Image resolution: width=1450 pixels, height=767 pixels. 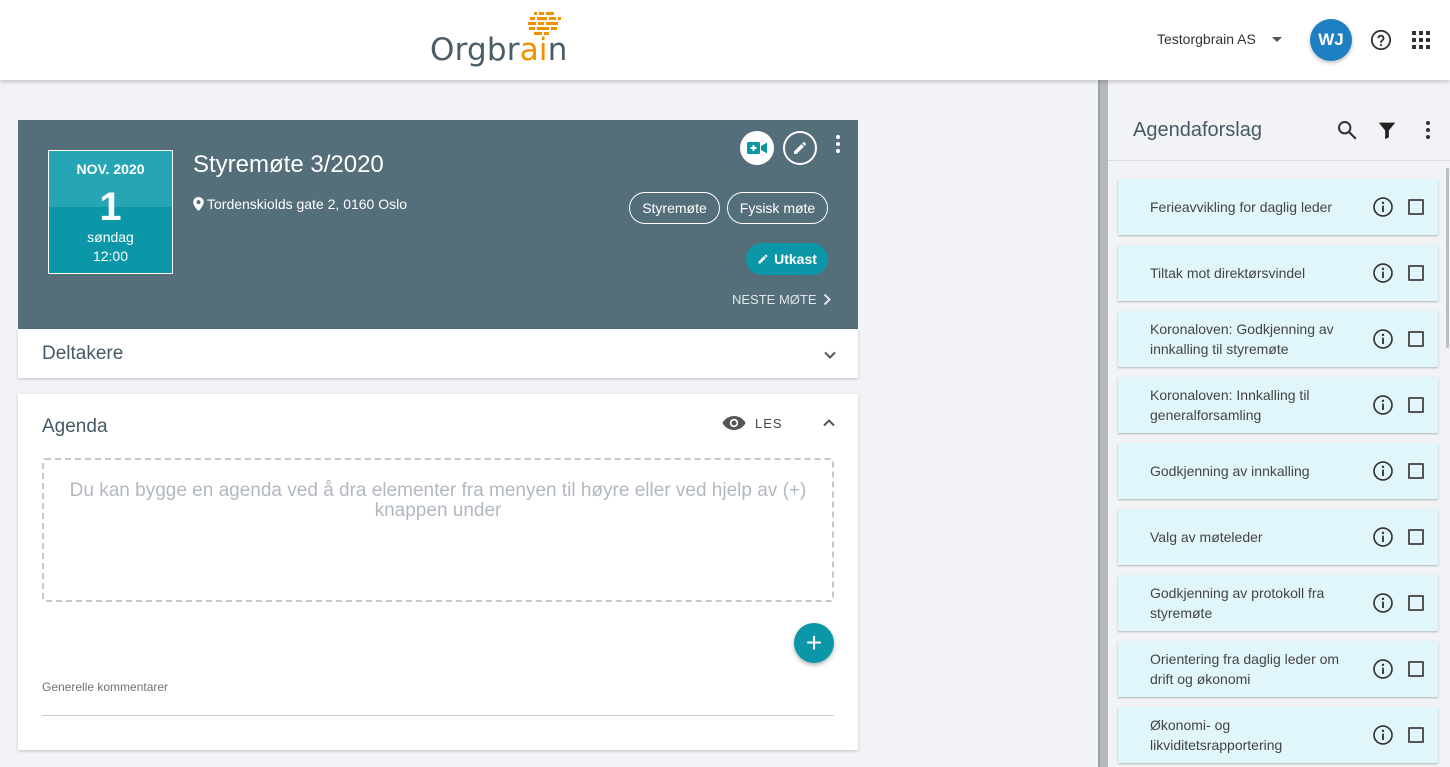 I want to click on next-meeting-link: NESTE MØTE, so click(x=781, y=299).